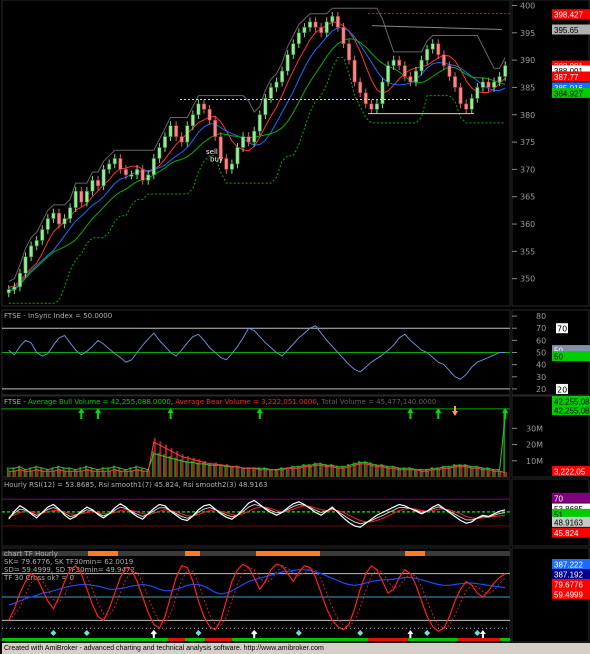 The height and width of the screenshot is (654, 590). Describe the element at coordinates (558, 357) in the screenshot. I see `insync-value-badge-label: 50` at that location.